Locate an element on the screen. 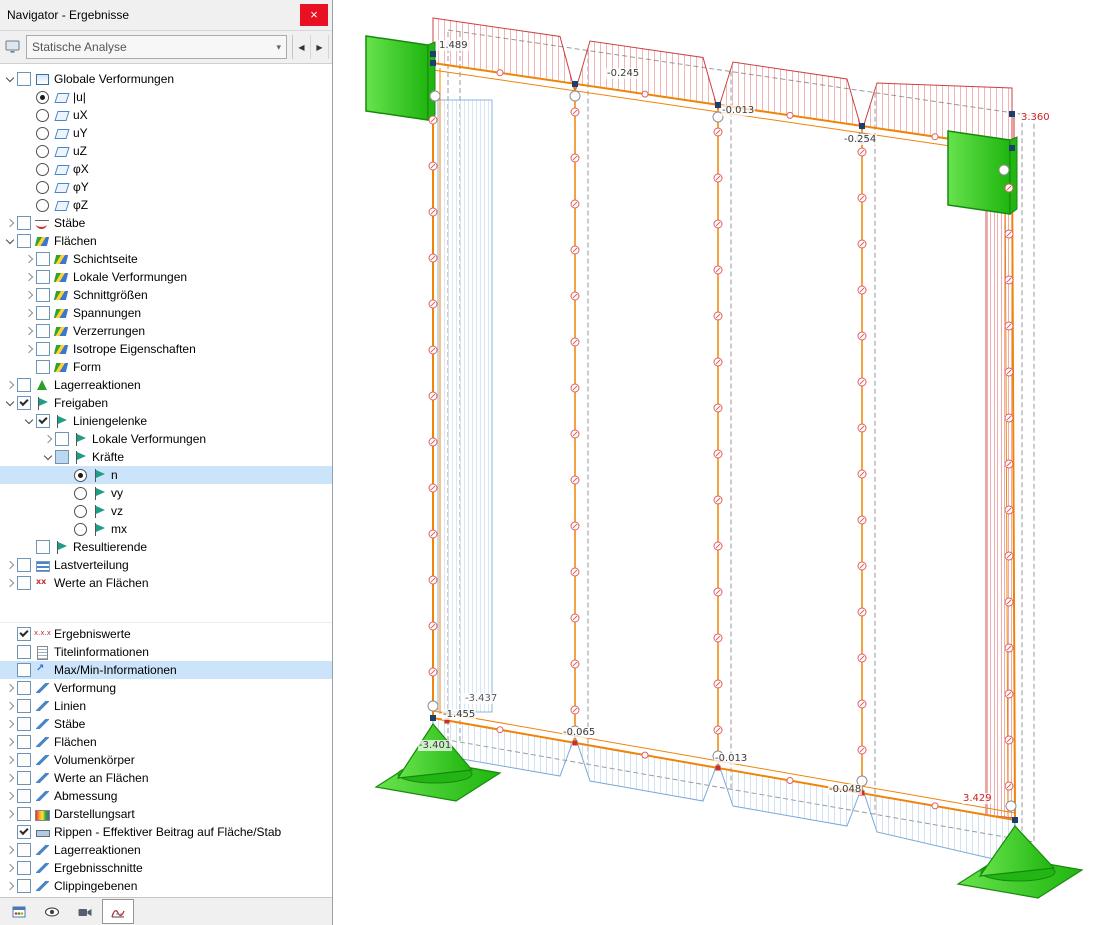  tab-data-navigator is located at coordinates (19, 911).